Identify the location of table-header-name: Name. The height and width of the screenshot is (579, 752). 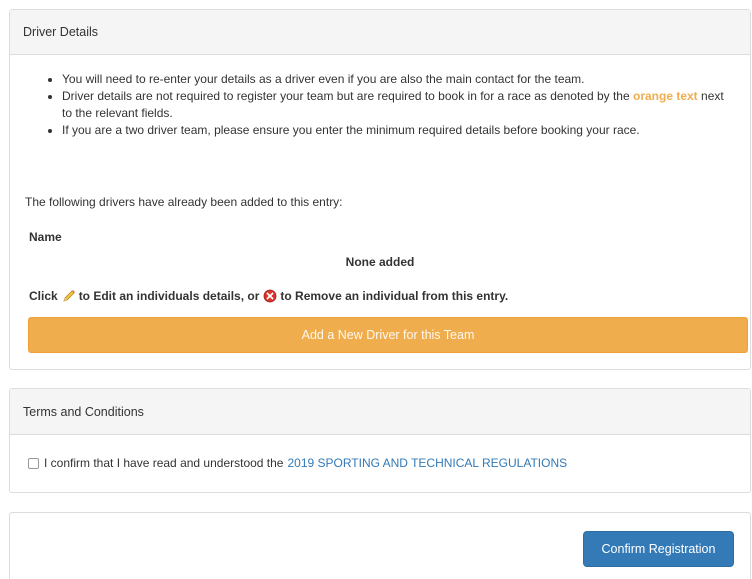
(45, 237).